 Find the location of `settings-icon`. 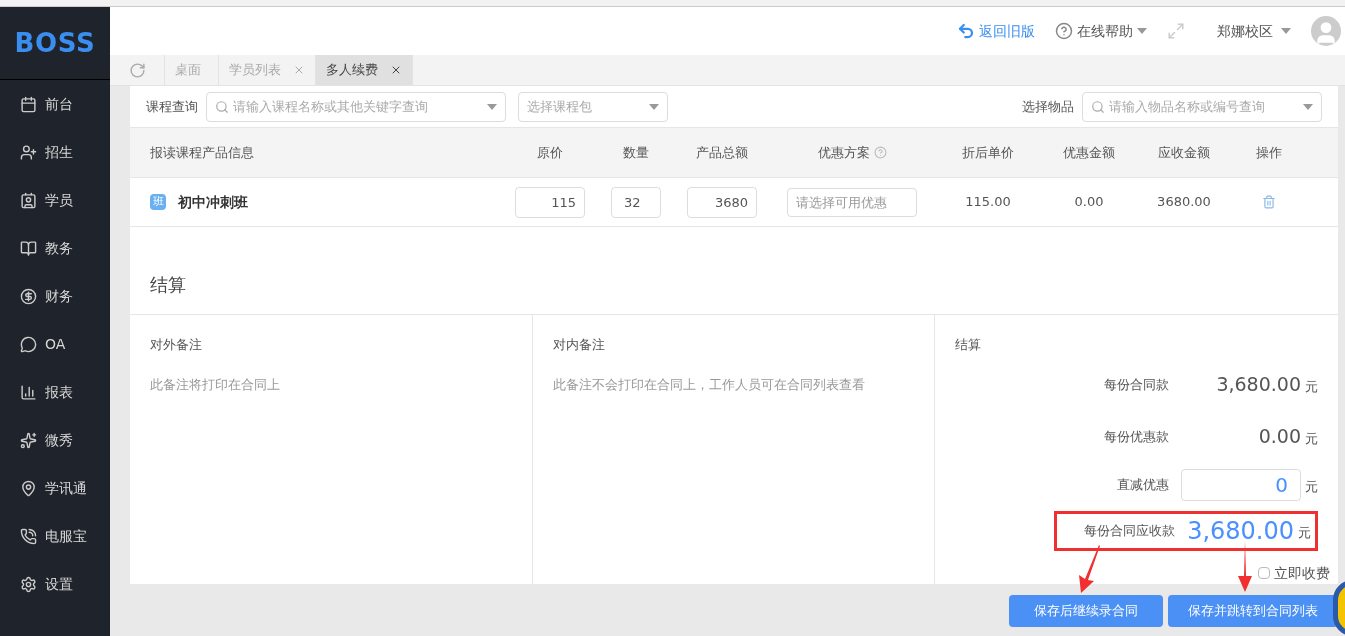

settings-icon is located at coordinates (28, 584).